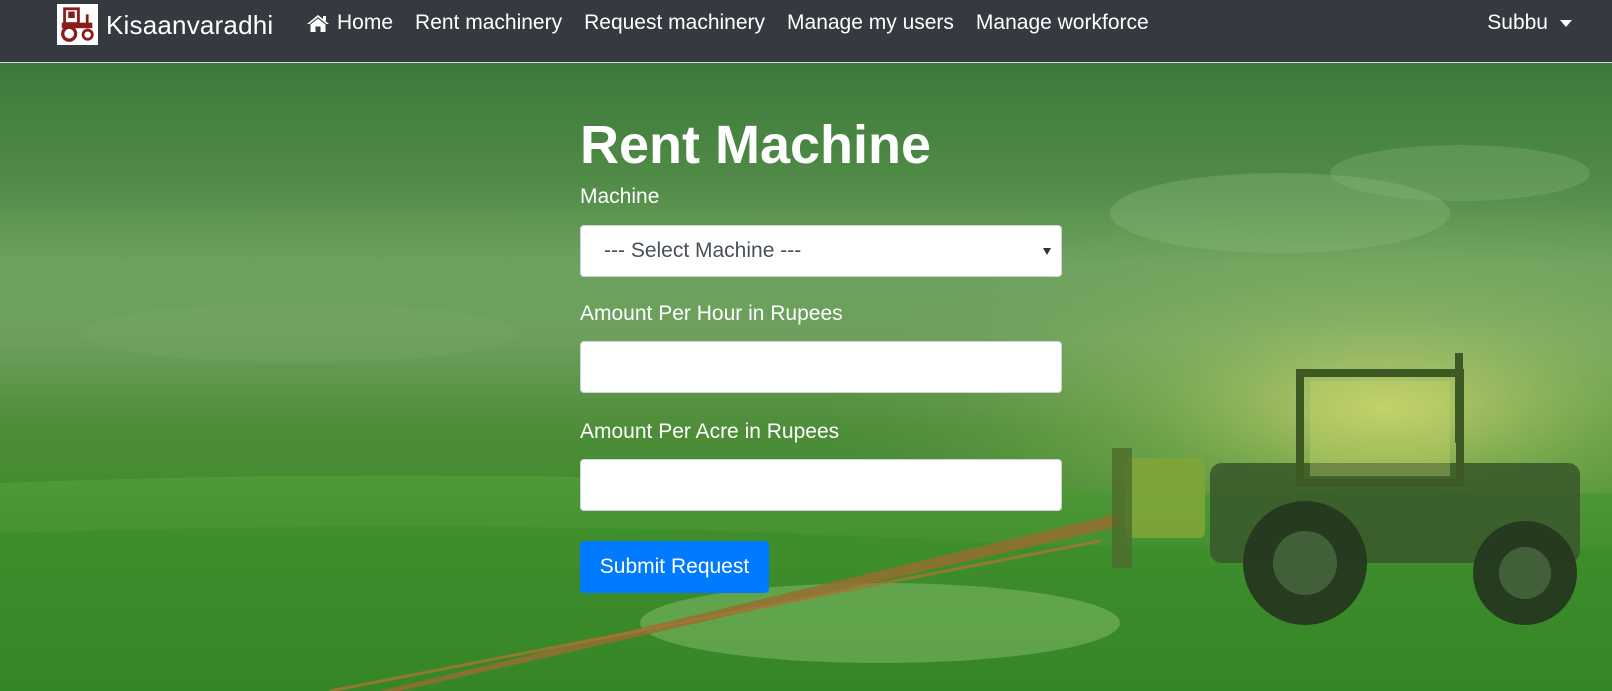 Image resolution: width=1612 pixels, height=691 pixels. Describe the element at coordinates (620, 196) in the screenshot. I see `machine-label: Machine` at that location.